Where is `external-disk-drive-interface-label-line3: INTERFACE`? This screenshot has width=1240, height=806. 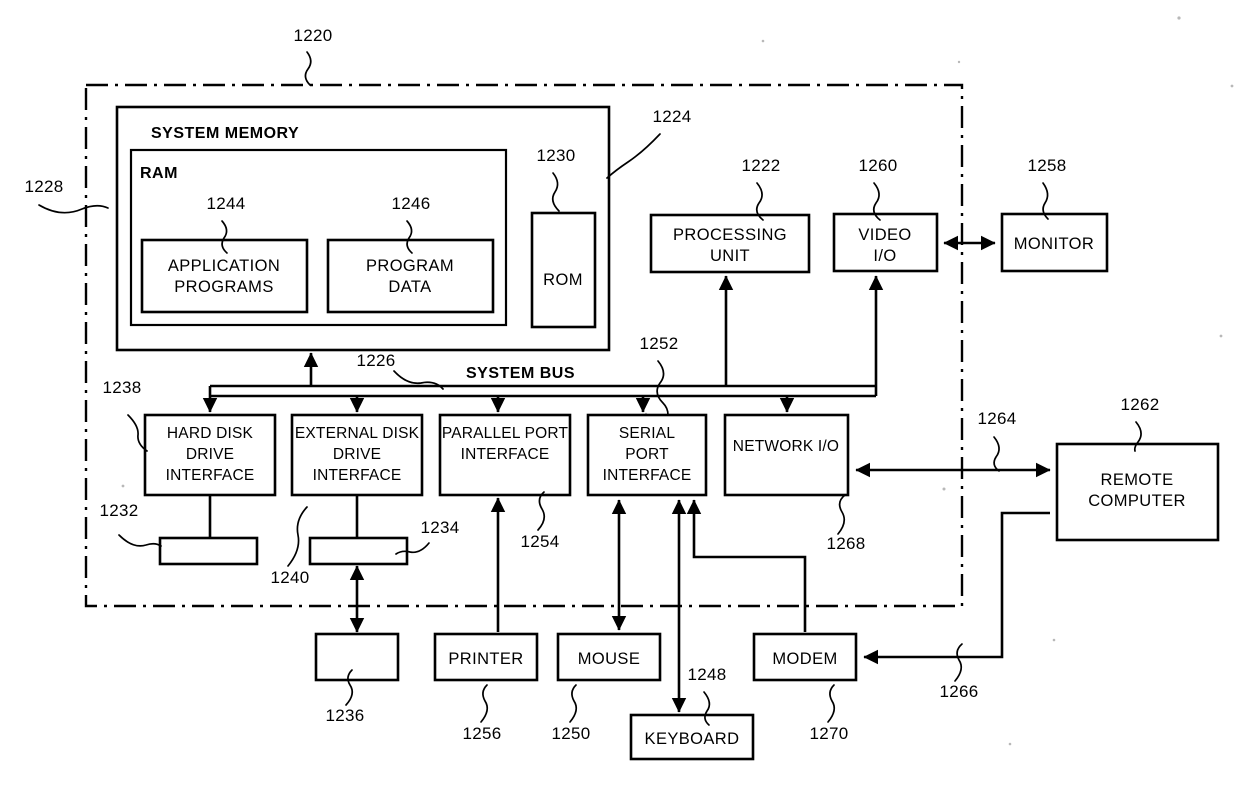 external-disk-drive-interface-label-line3: INTERFACE is located at coordinates (357, 475).